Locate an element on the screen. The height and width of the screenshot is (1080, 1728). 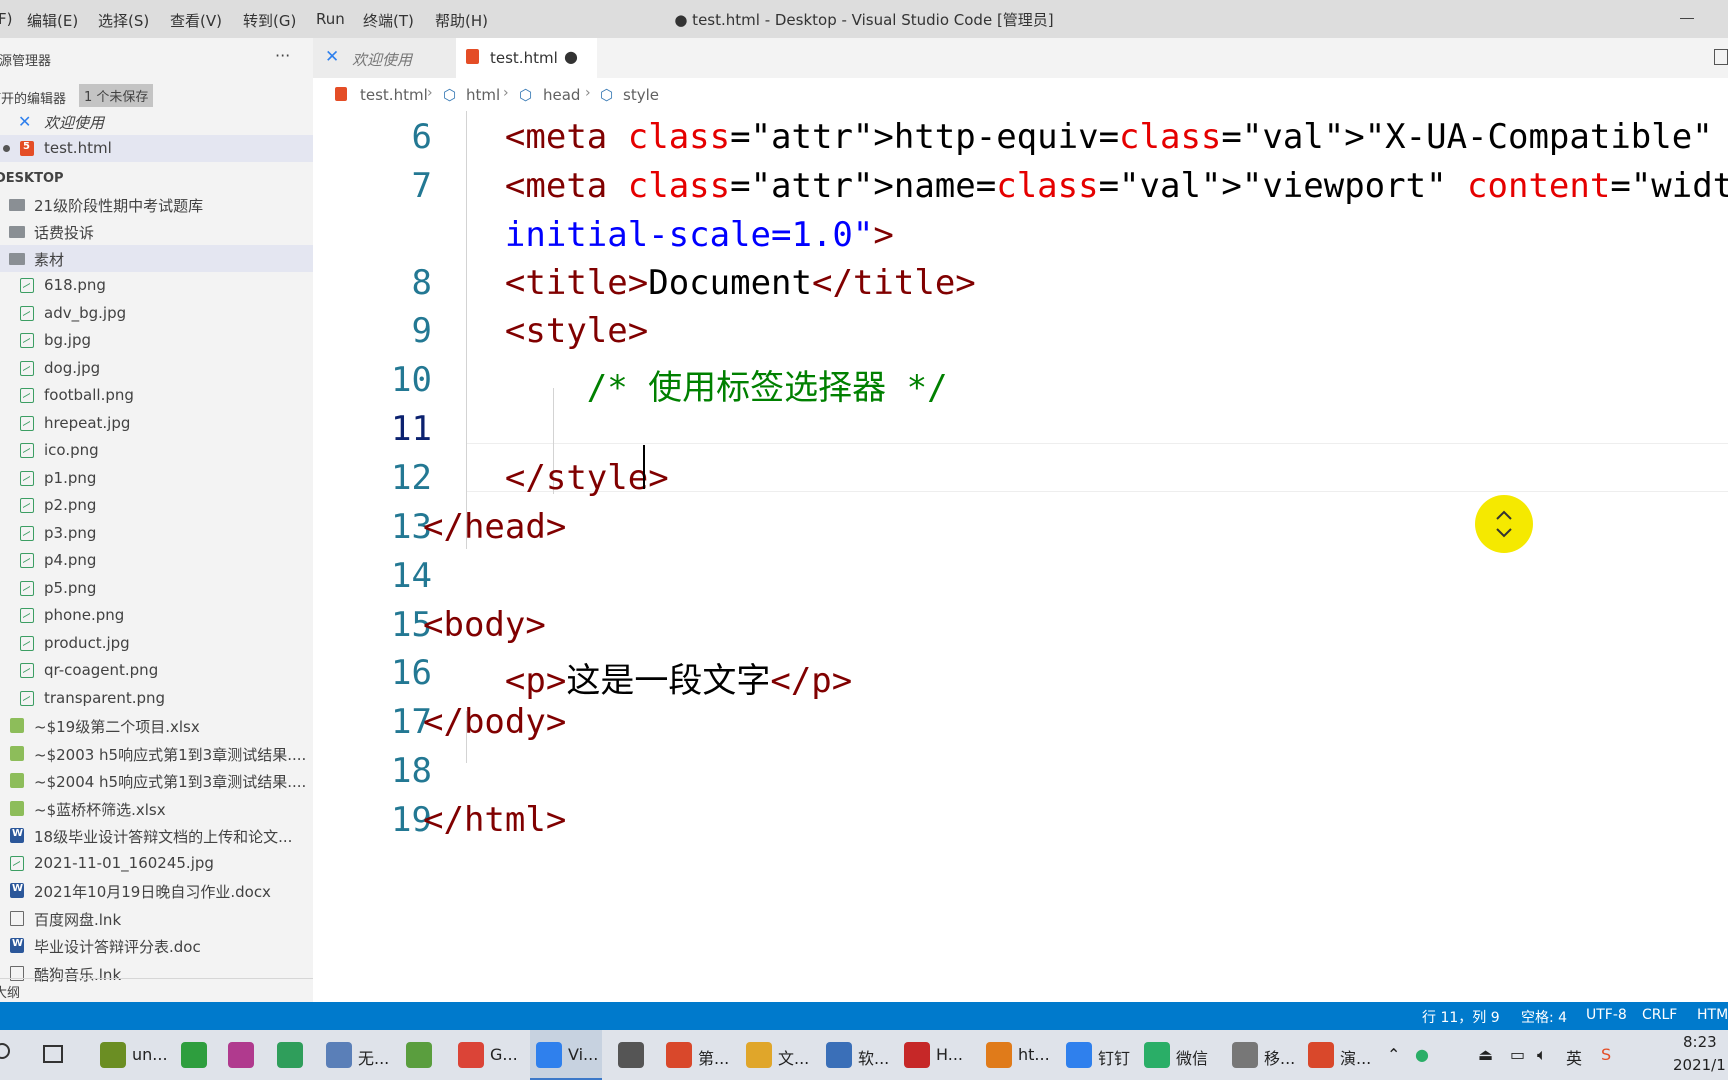
file-item: ~$蓝桥杯筛选.xlsx is located at coordinates (156, 808).